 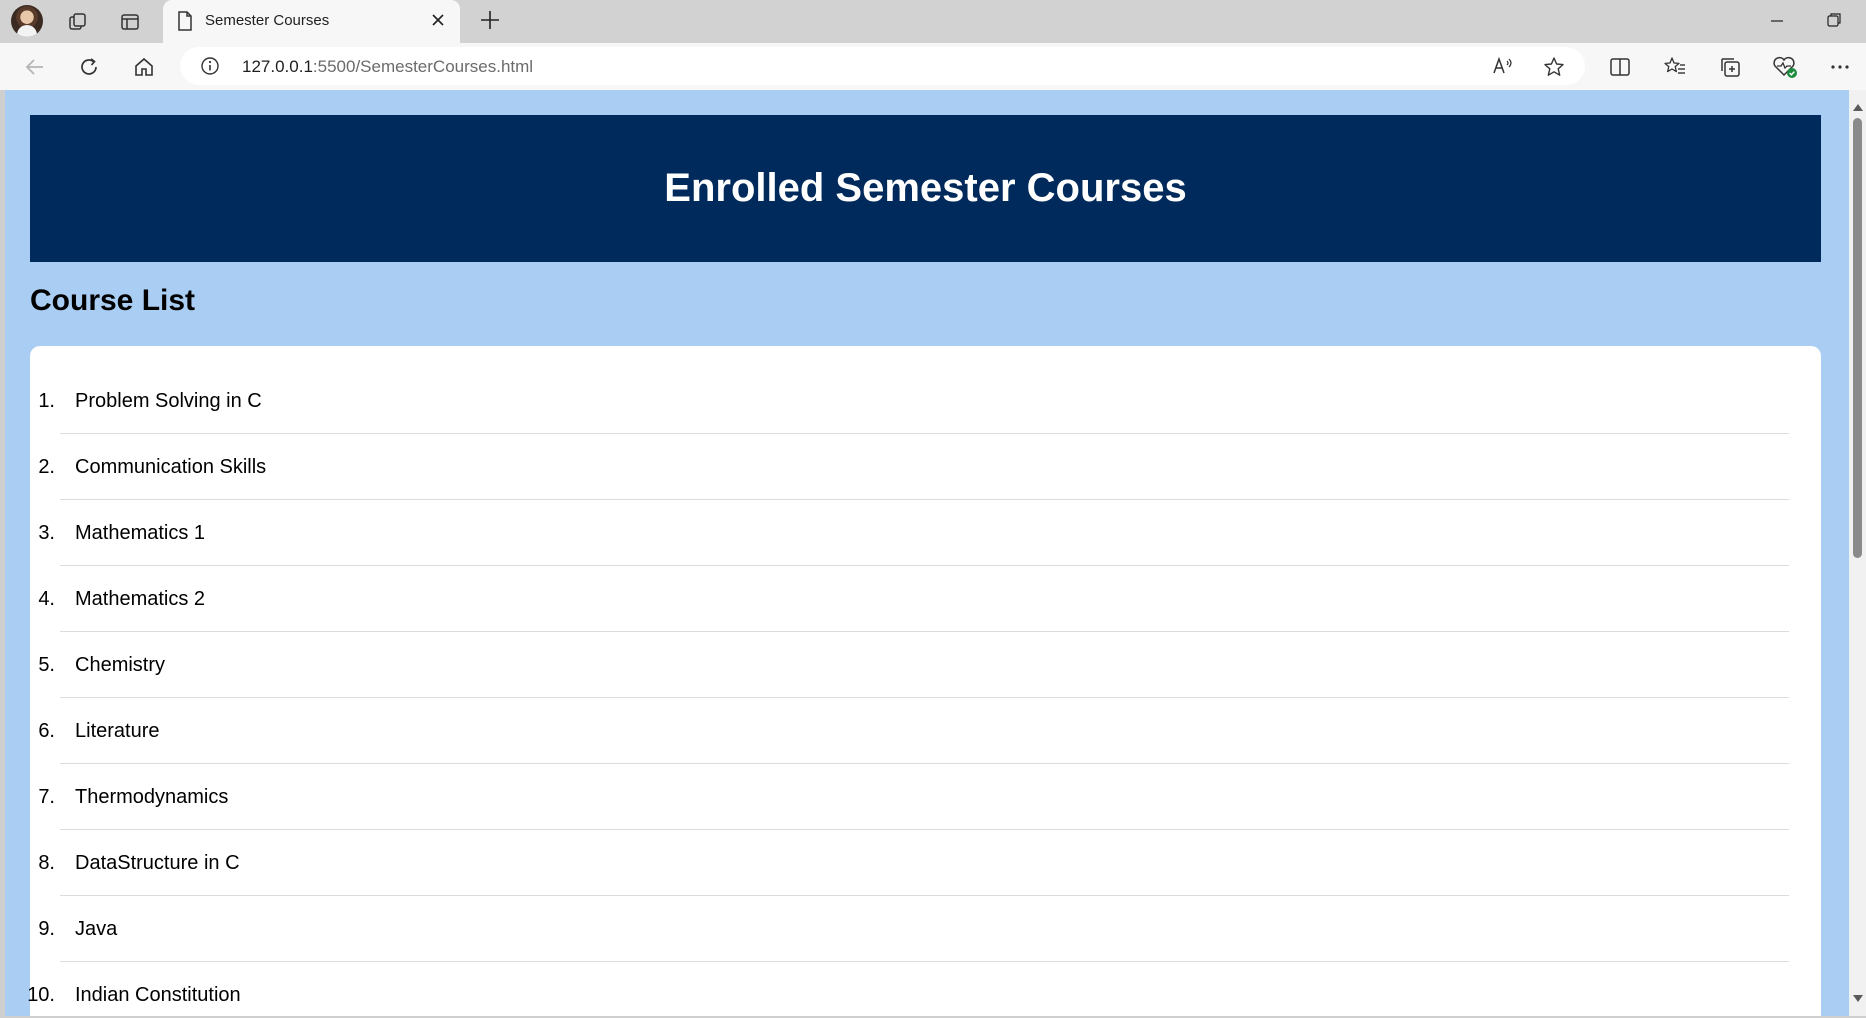 What do you see at coordinates (1675, 67) in the screenshot?
I see `favorites-icon` at bounding box center [1675, 67].